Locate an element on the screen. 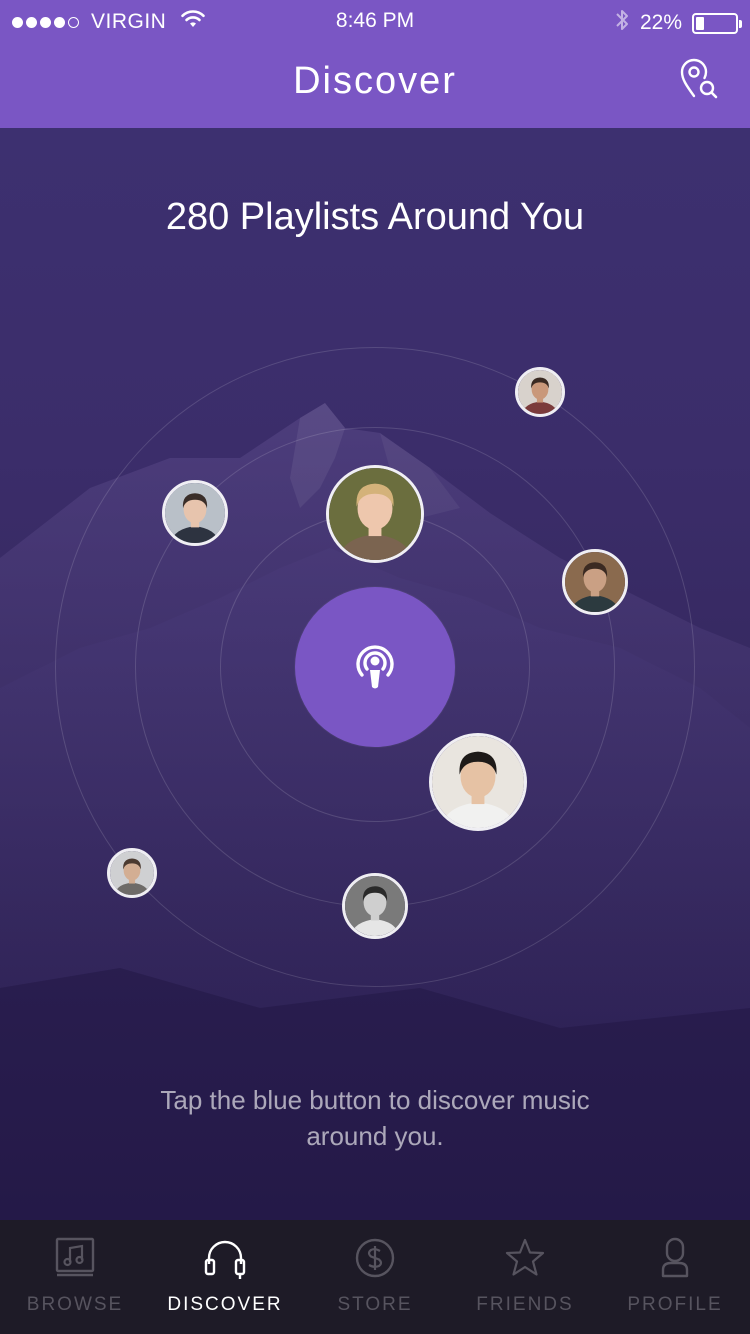 This screenshot has height=1334, width=750. tab-label: DISCOVER is located at coordinates (225, 1304).